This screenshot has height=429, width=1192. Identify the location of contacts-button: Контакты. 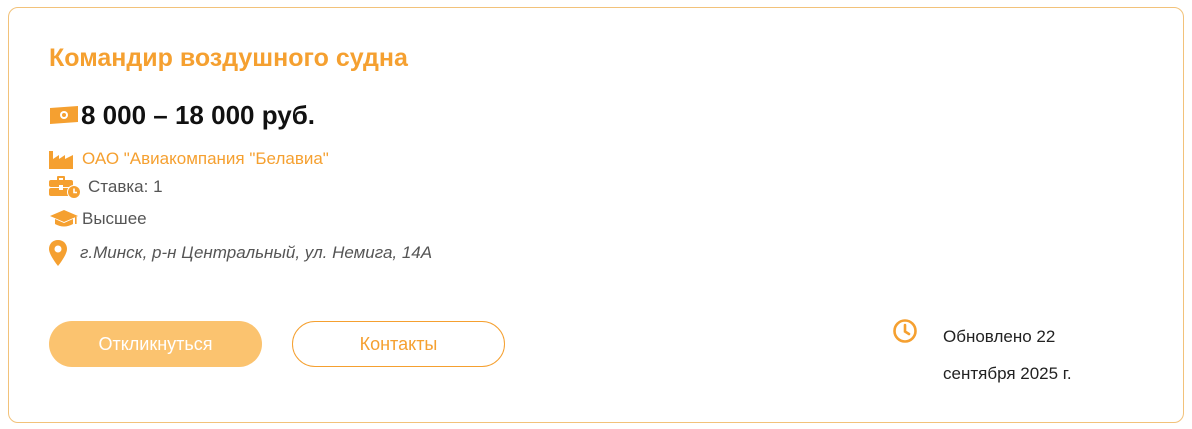
(398, 344).